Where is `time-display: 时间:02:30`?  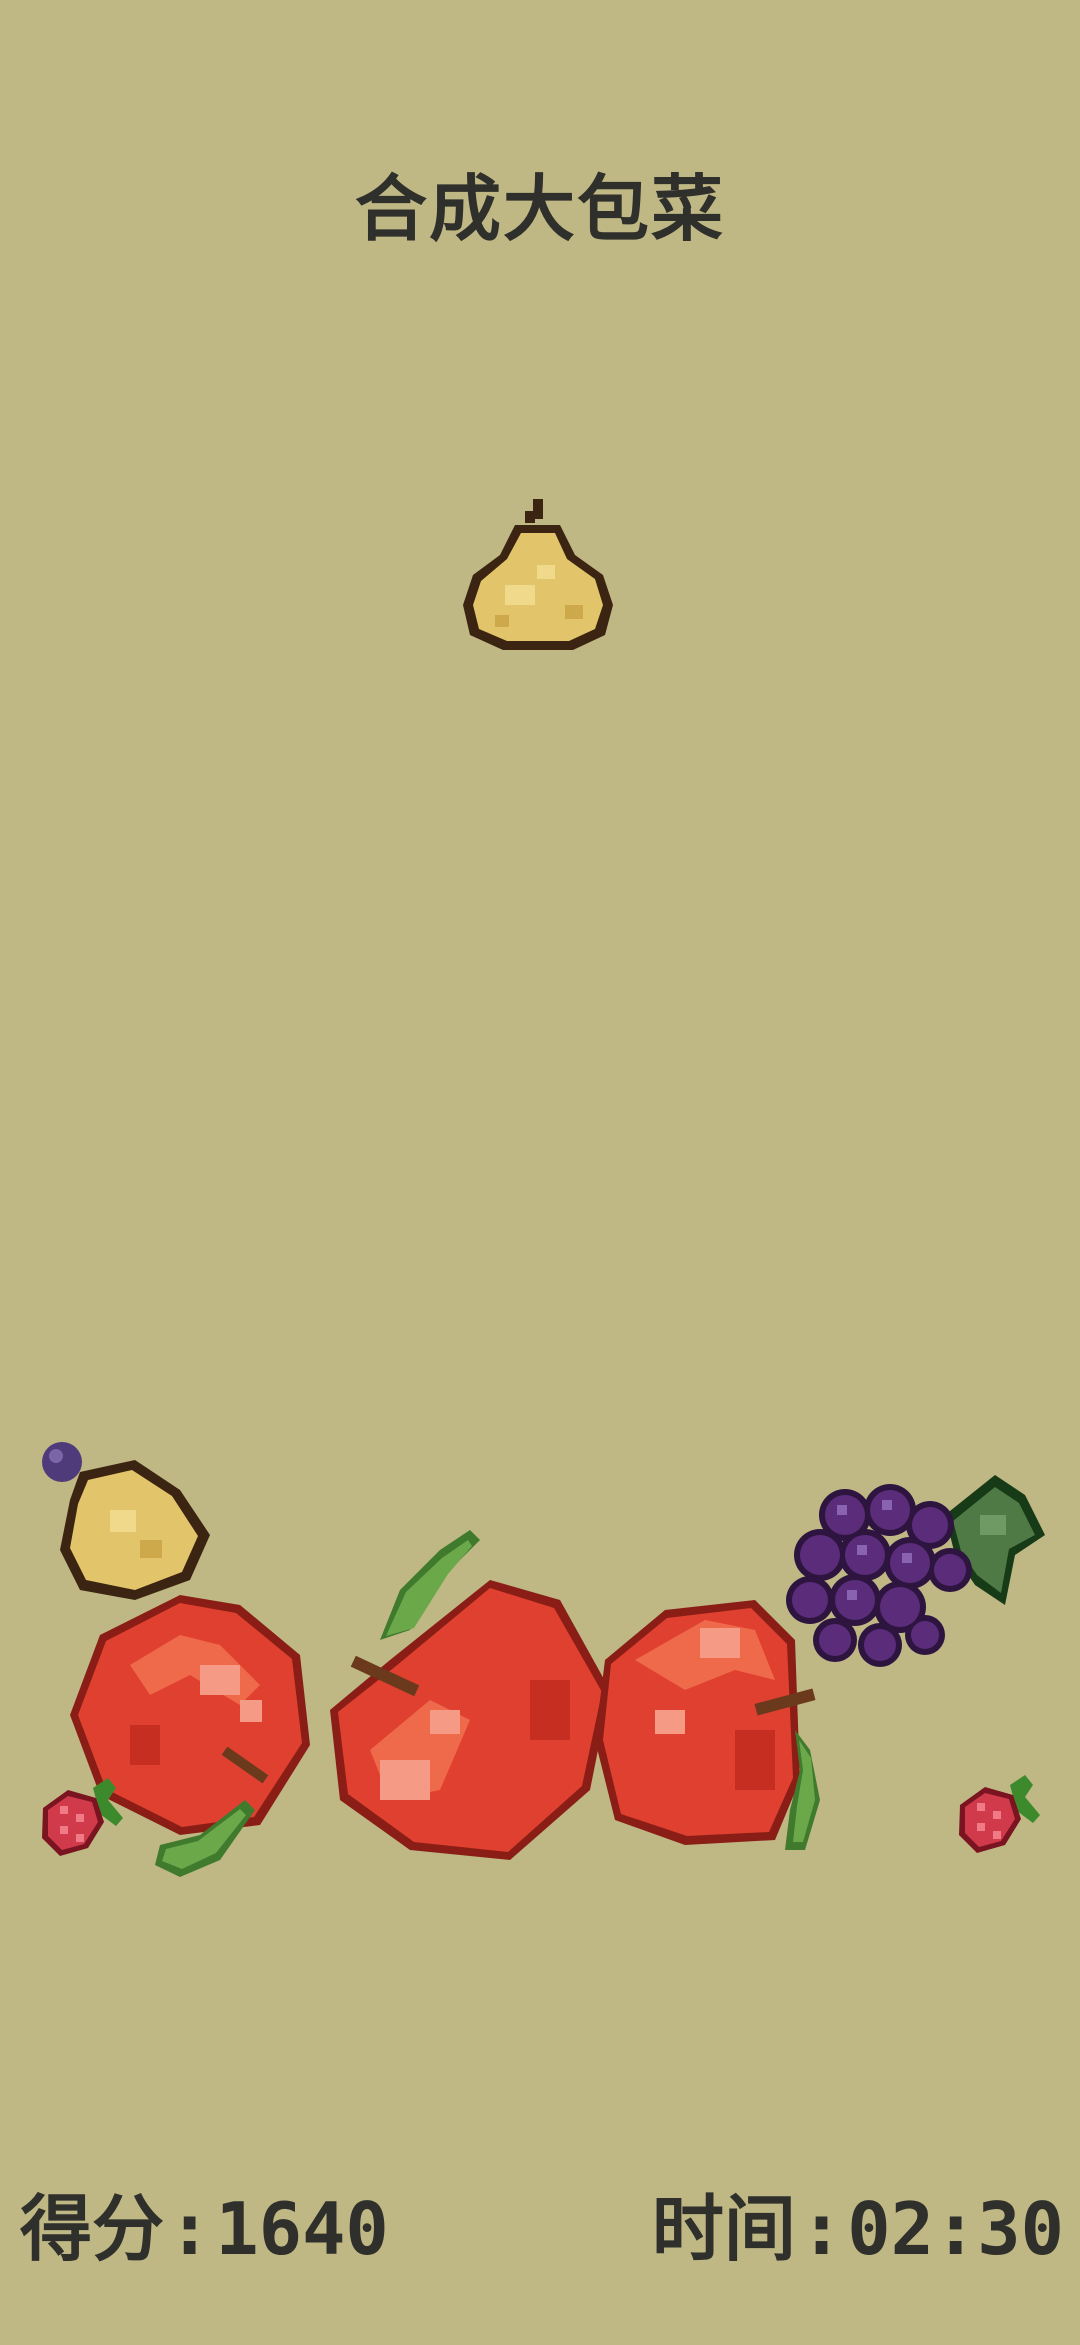
time-display: 时间:02:30 is located at coordinates (858, 2220).